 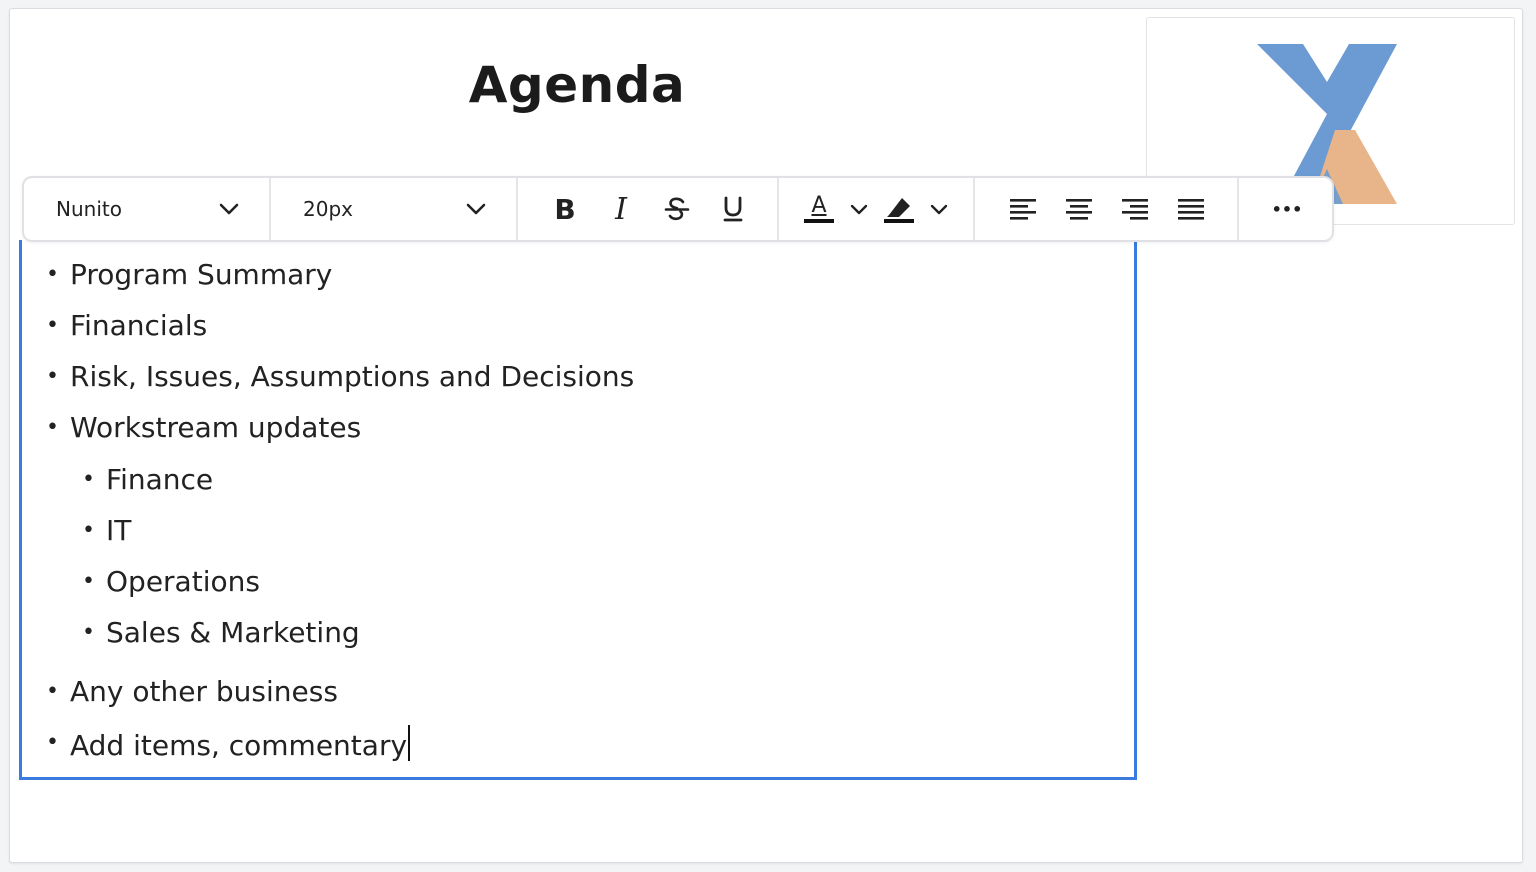 I want to click on text-format-group: B I, so click(x=648, y=209).